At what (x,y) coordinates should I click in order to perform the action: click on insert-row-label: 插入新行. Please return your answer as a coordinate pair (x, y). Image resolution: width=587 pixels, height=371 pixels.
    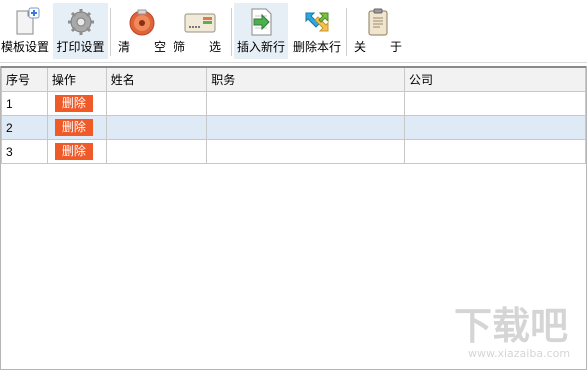
    Looking at the image, I should click on (260, 47).